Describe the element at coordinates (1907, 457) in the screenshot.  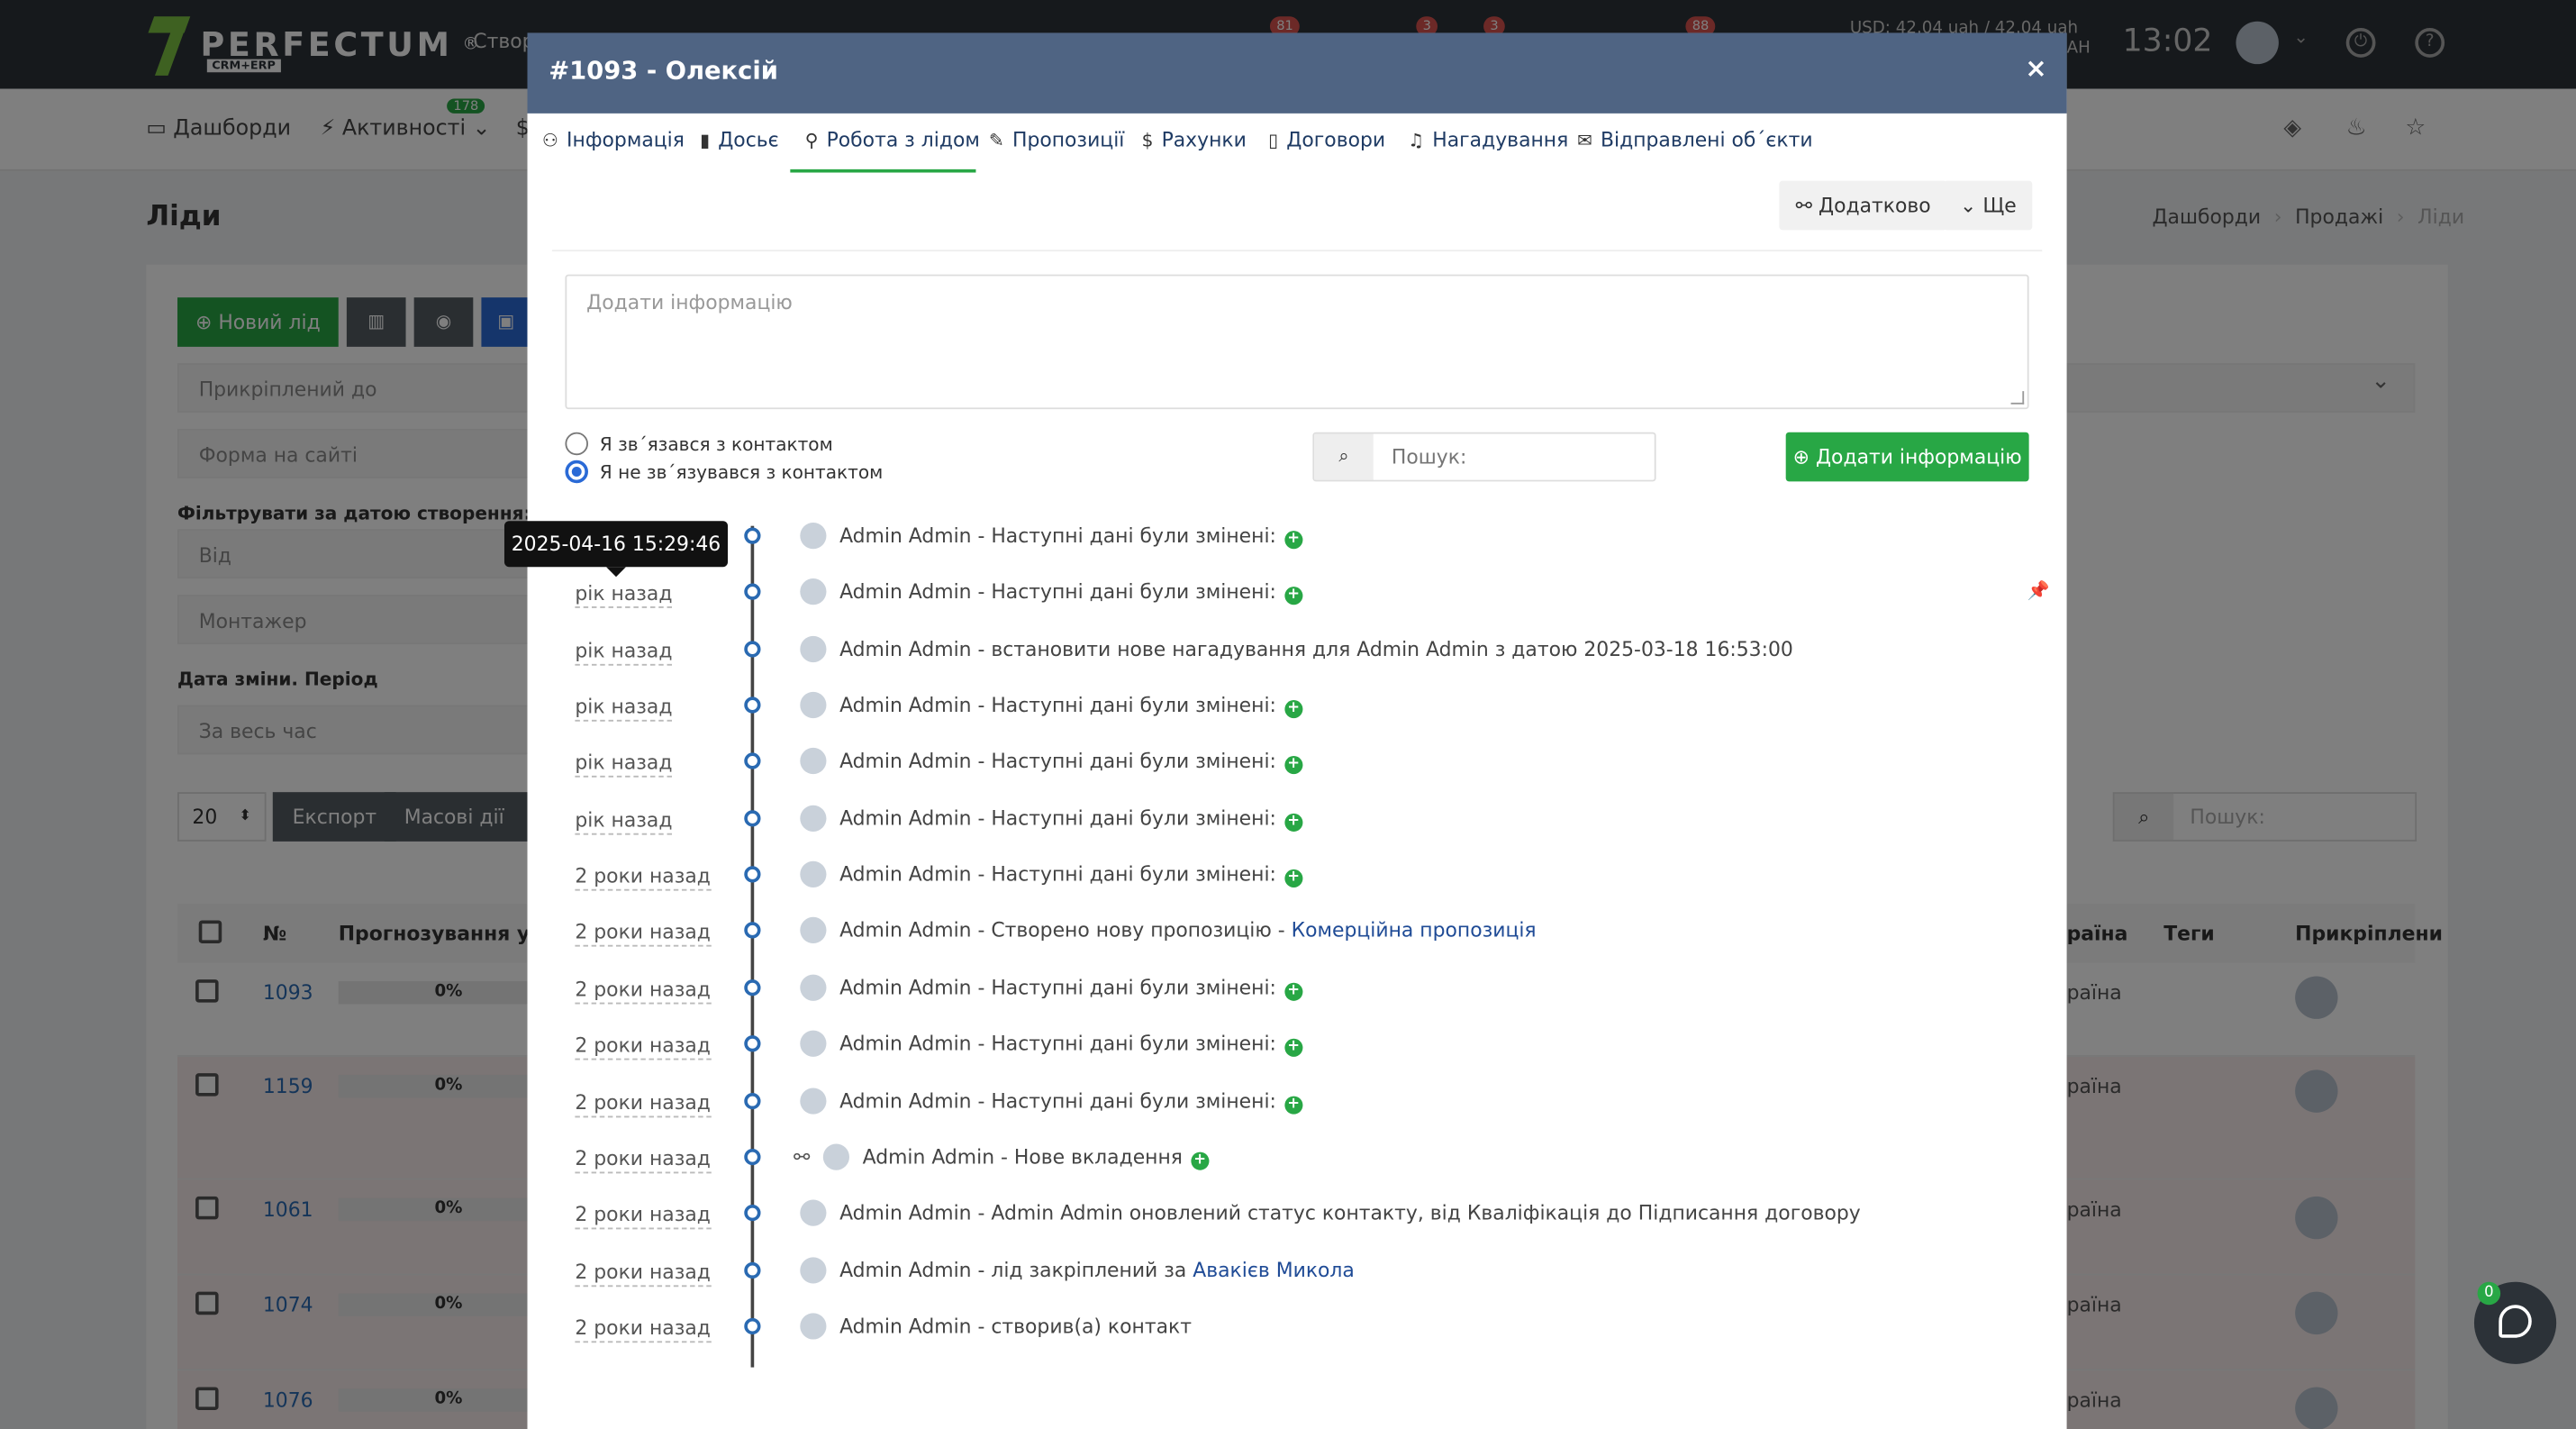
I see `add-info-button: ⊕ Додати інформацію` at that location.